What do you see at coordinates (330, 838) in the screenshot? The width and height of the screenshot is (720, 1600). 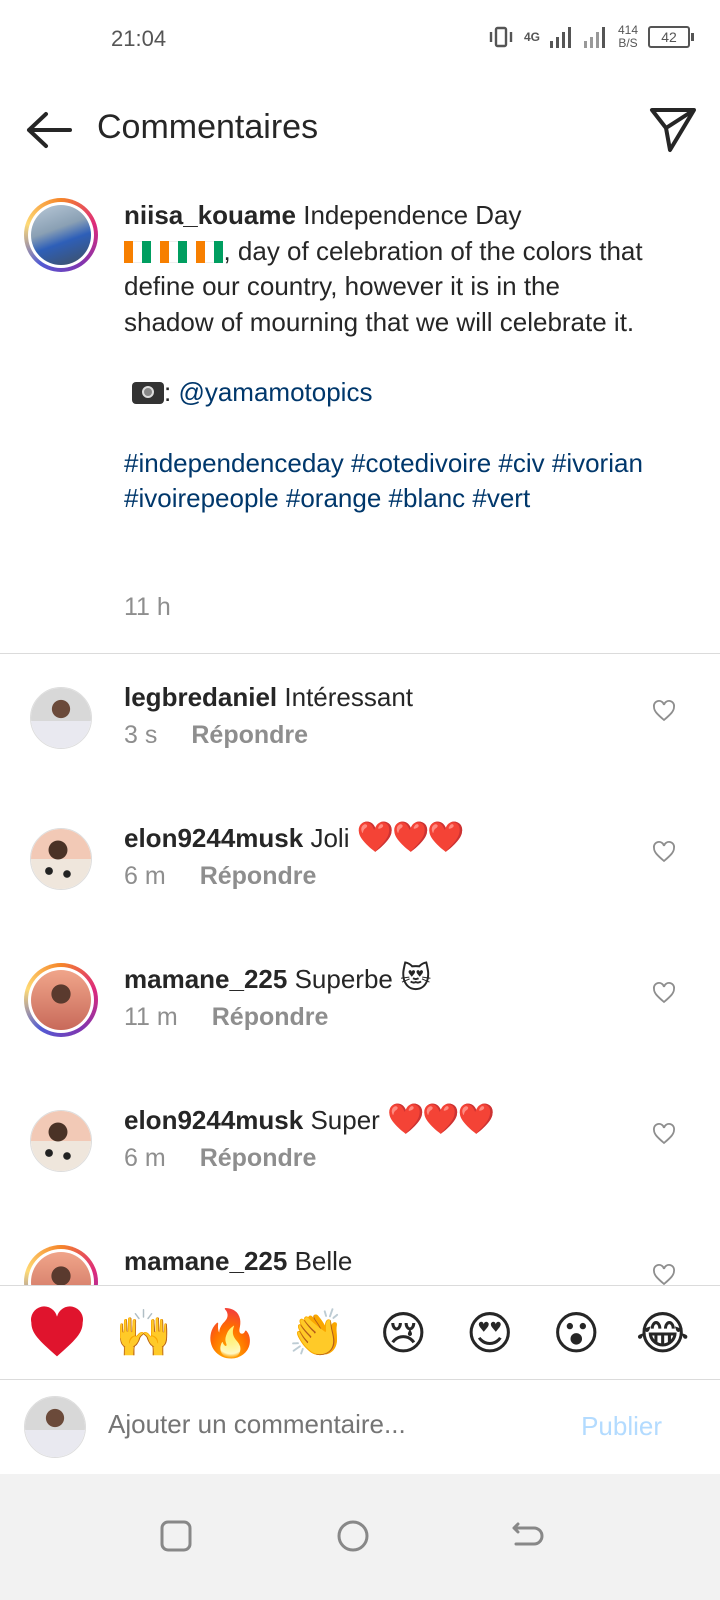 I see `comment-body: Joli` at bounding box center [330, 838].